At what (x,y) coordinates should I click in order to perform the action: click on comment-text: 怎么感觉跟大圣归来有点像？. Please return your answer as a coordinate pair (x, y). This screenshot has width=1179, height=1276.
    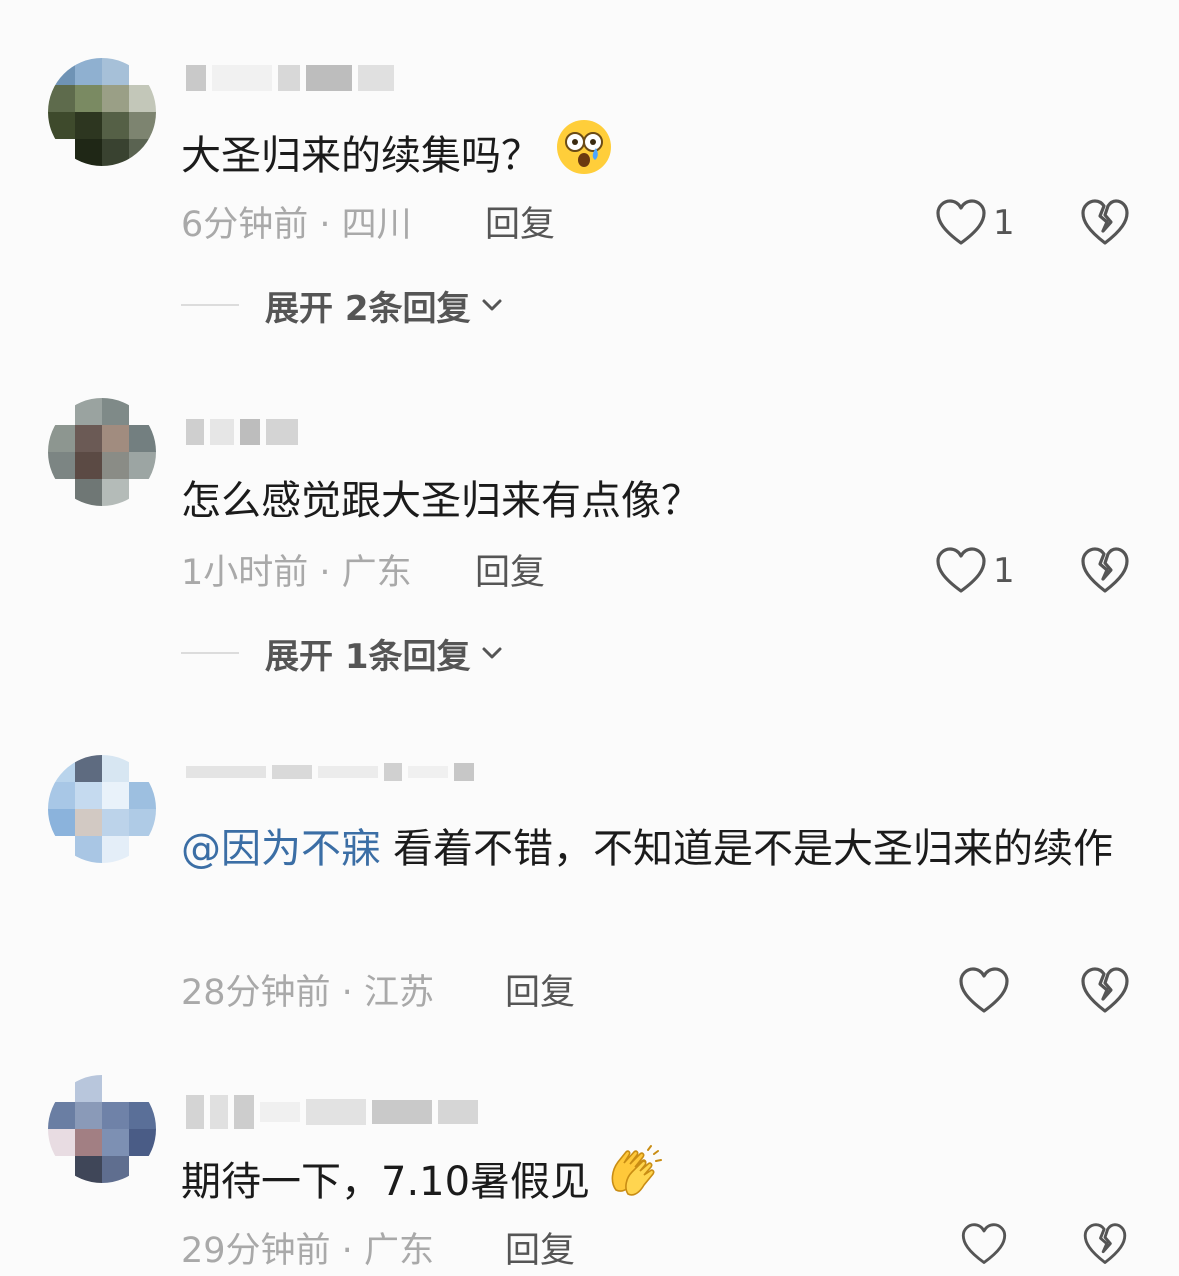
    Looking at the image, I should click on (441, 501).